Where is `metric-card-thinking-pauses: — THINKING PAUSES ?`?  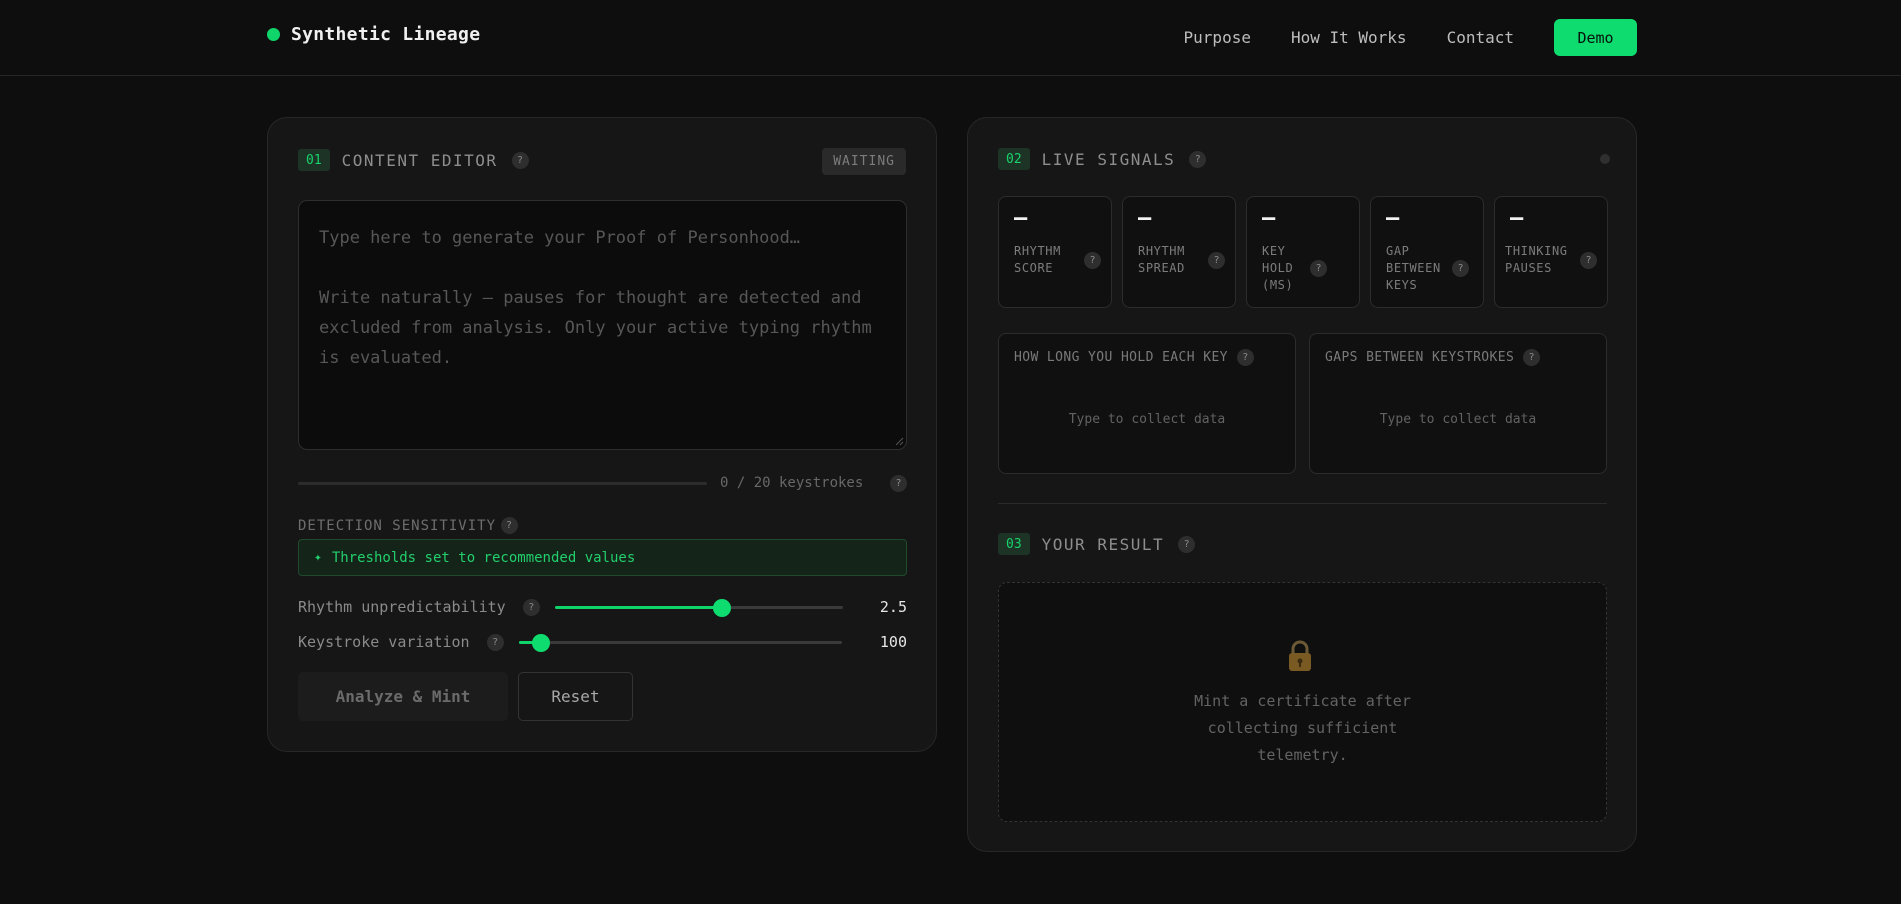 metric-card-thinking-pauses: — THINKING PAUSES ? is located at coordinates (1551, 252).